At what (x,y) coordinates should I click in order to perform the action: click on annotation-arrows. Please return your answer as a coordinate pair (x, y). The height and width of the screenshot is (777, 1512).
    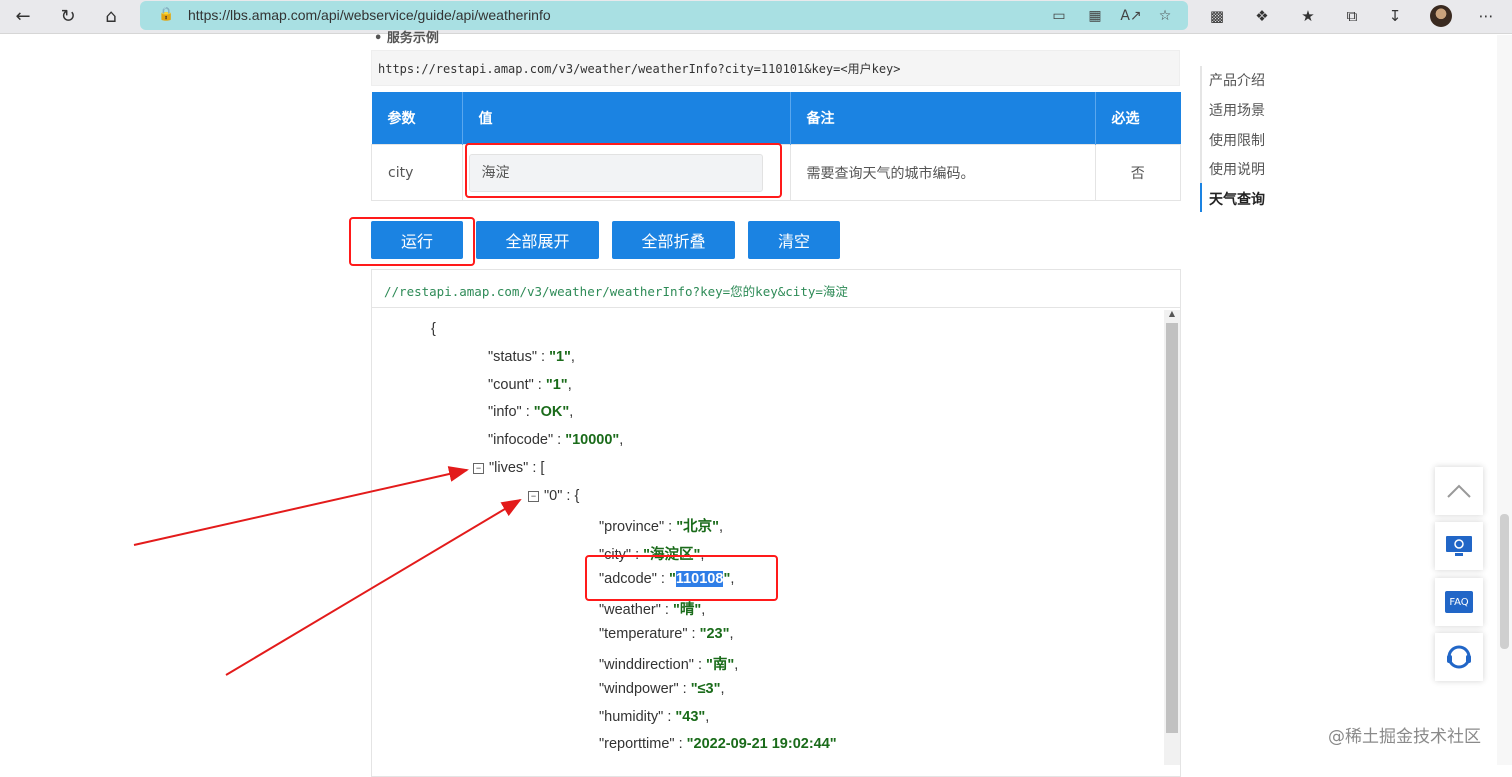
    Looking at the image, I should click on (327, 571).